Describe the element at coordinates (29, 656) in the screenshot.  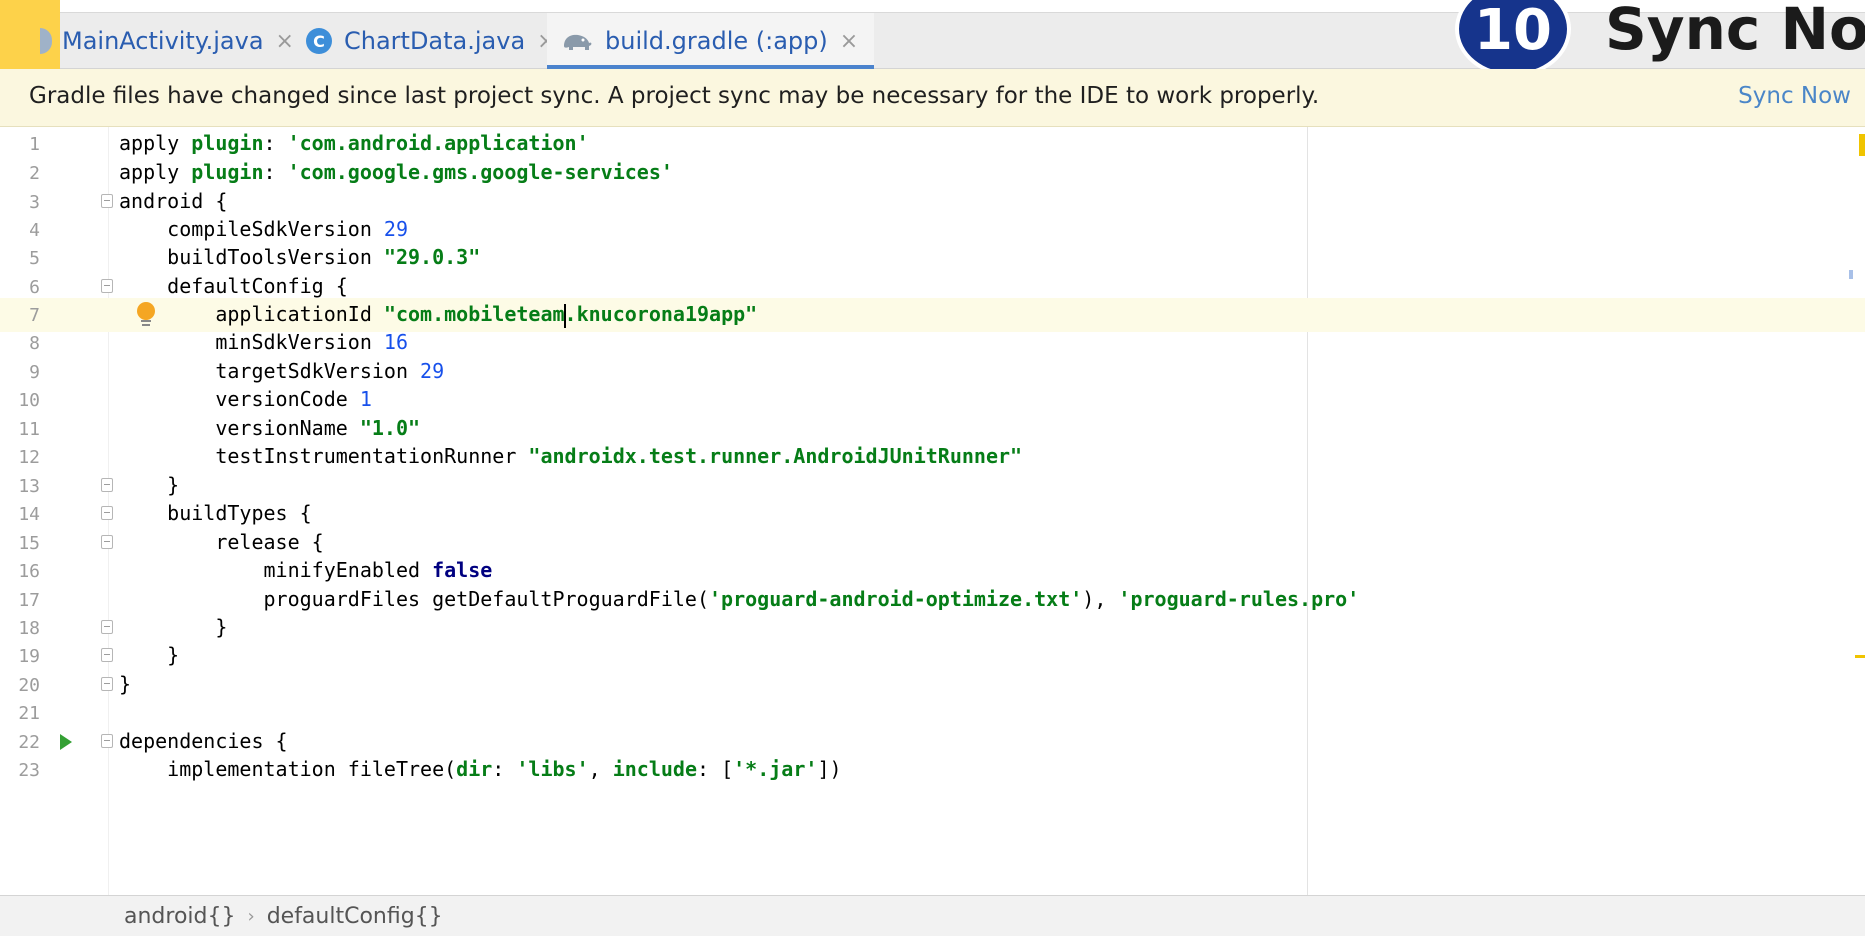
I see `line-number: 19` at that location.